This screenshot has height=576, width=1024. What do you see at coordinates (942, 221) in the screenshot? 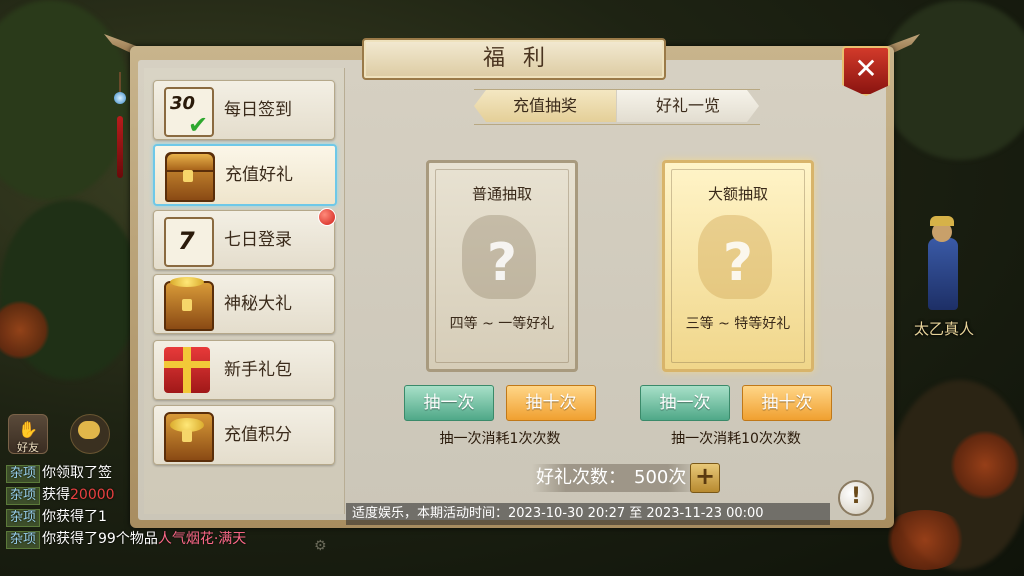
I see `npc-hat` at bounding box center [942, 221].